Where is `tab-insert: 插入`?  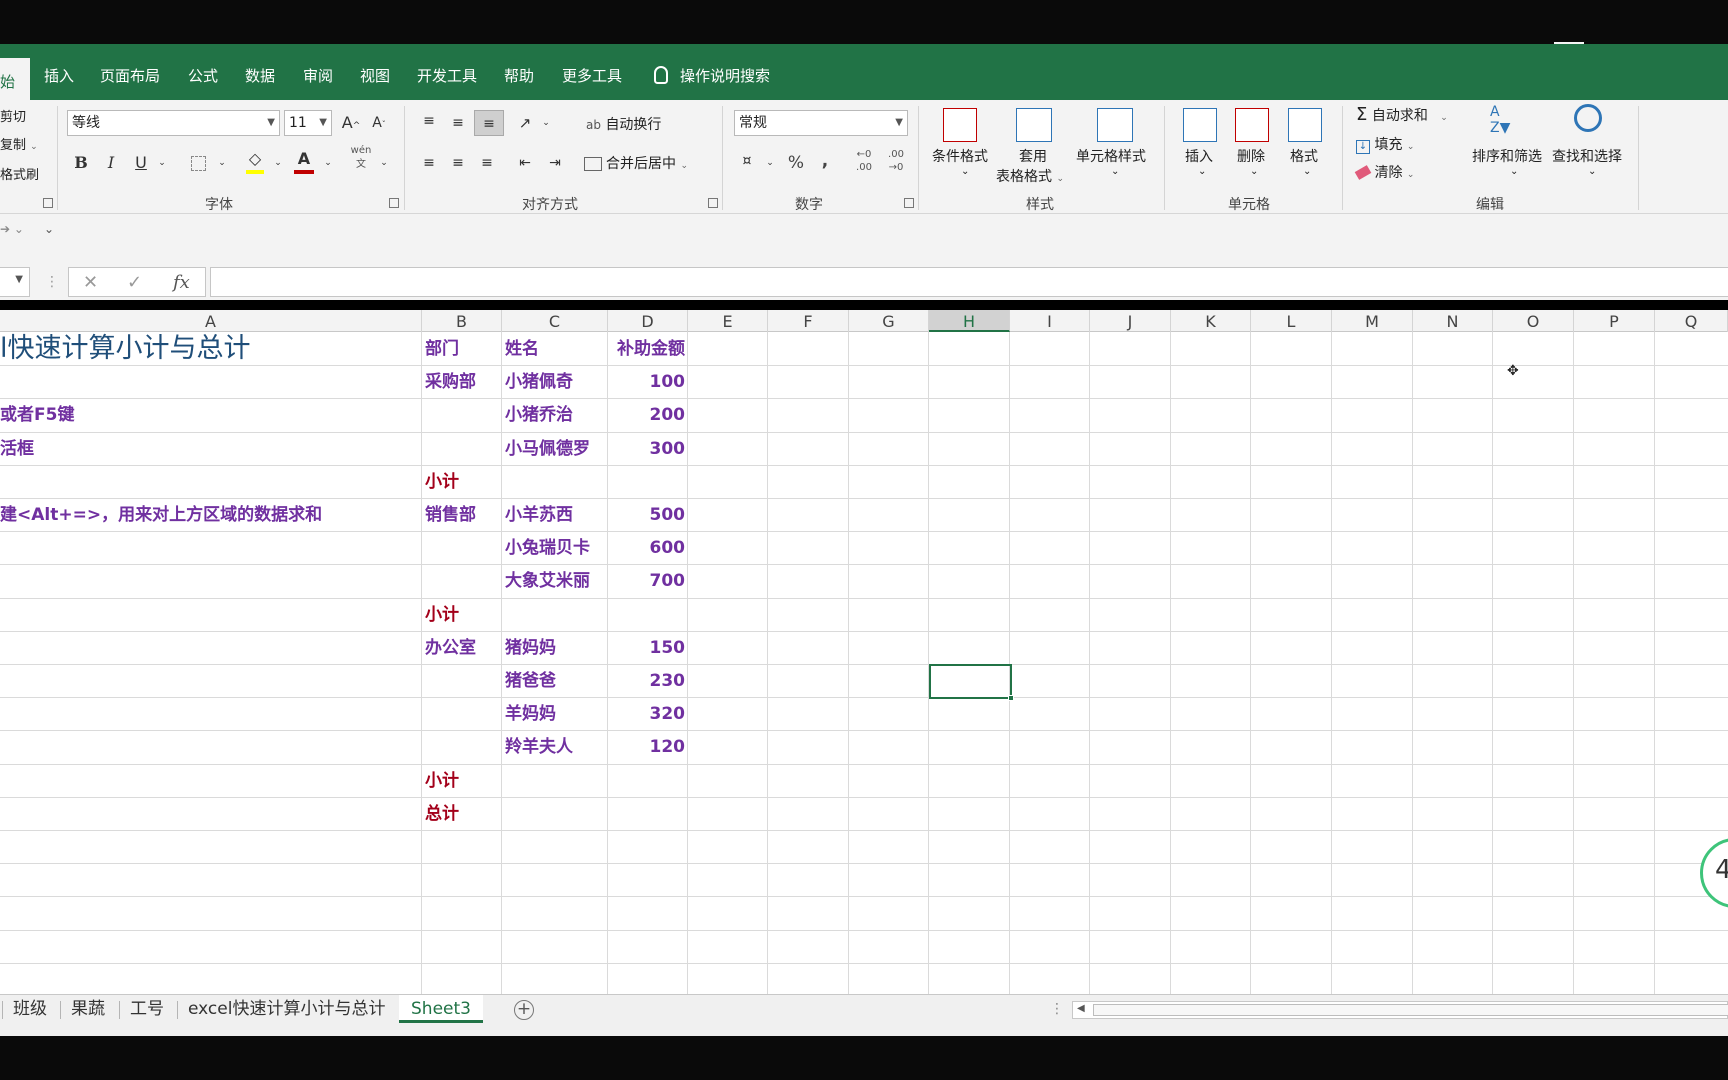
tab-insert: 插入 is located at coordinates (59, 72).